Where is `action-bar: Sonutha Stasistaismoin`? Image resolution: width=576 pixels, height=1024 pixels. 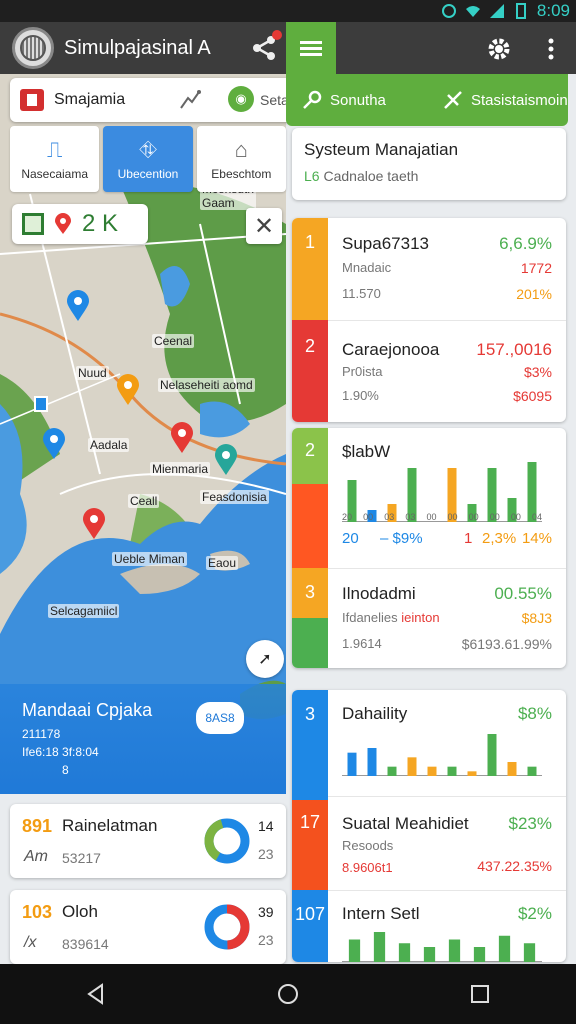 action-bar: Sonutha Stasistaismoin is located at coordinates (427, 100).